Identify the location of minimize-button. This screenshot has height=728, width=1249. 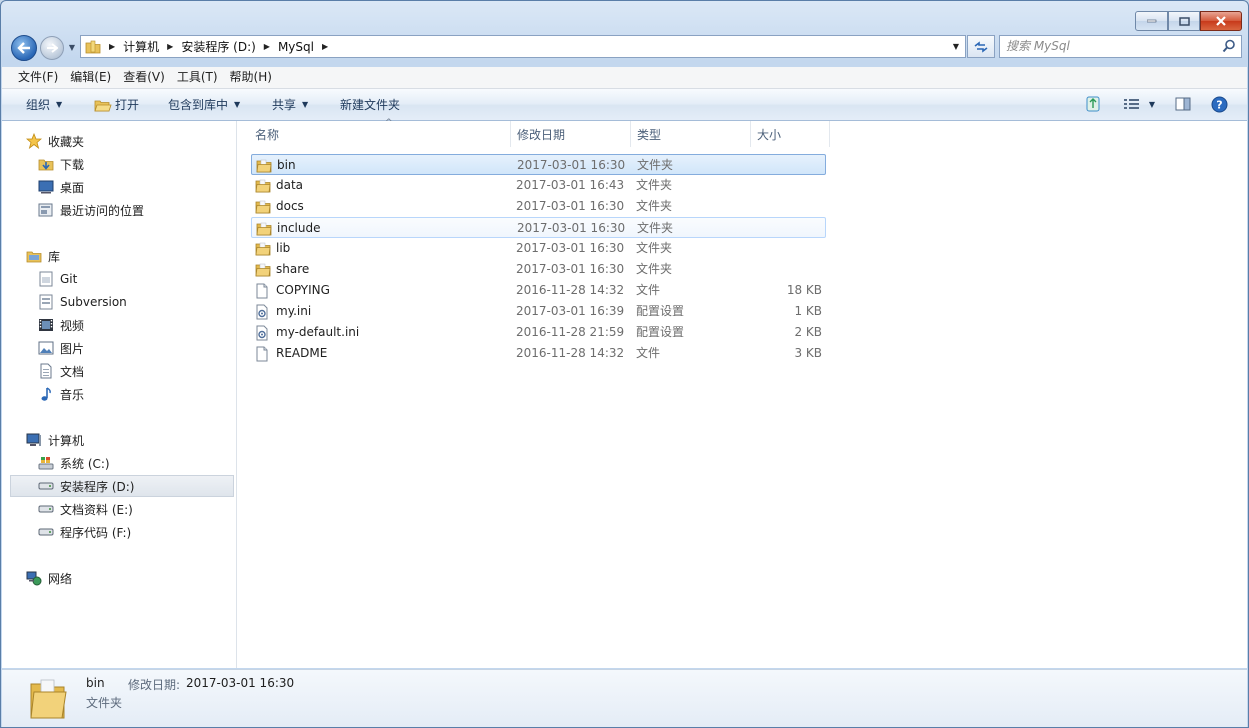
(1151, 21).